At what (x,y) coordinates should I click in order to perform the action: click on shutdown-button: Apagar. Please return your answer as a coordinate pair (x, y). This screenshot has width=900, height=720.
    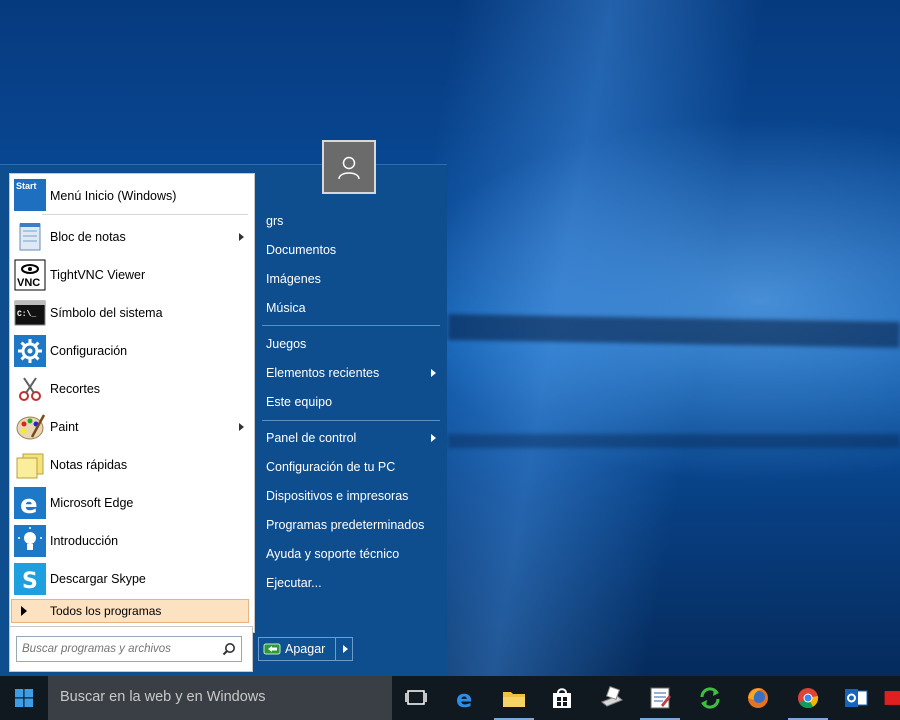
    Looking at the image, I should click on (297, 649).